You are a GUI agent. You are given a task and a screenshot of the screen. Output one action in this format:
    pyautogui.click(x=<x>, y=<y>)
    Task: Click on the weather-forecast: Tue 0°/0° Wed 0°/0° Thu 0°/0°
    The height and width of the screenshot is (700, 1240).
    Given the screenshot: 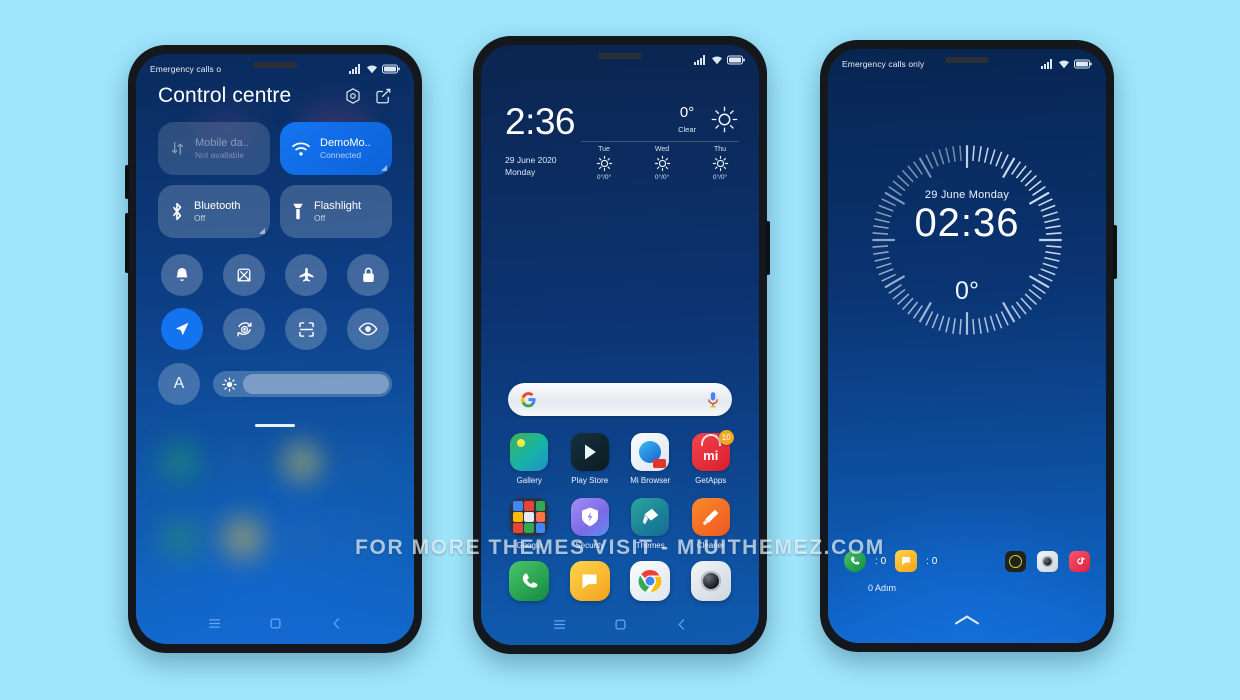 What is the action you would take?
    pyautogui.click(x=662, y=163)
    